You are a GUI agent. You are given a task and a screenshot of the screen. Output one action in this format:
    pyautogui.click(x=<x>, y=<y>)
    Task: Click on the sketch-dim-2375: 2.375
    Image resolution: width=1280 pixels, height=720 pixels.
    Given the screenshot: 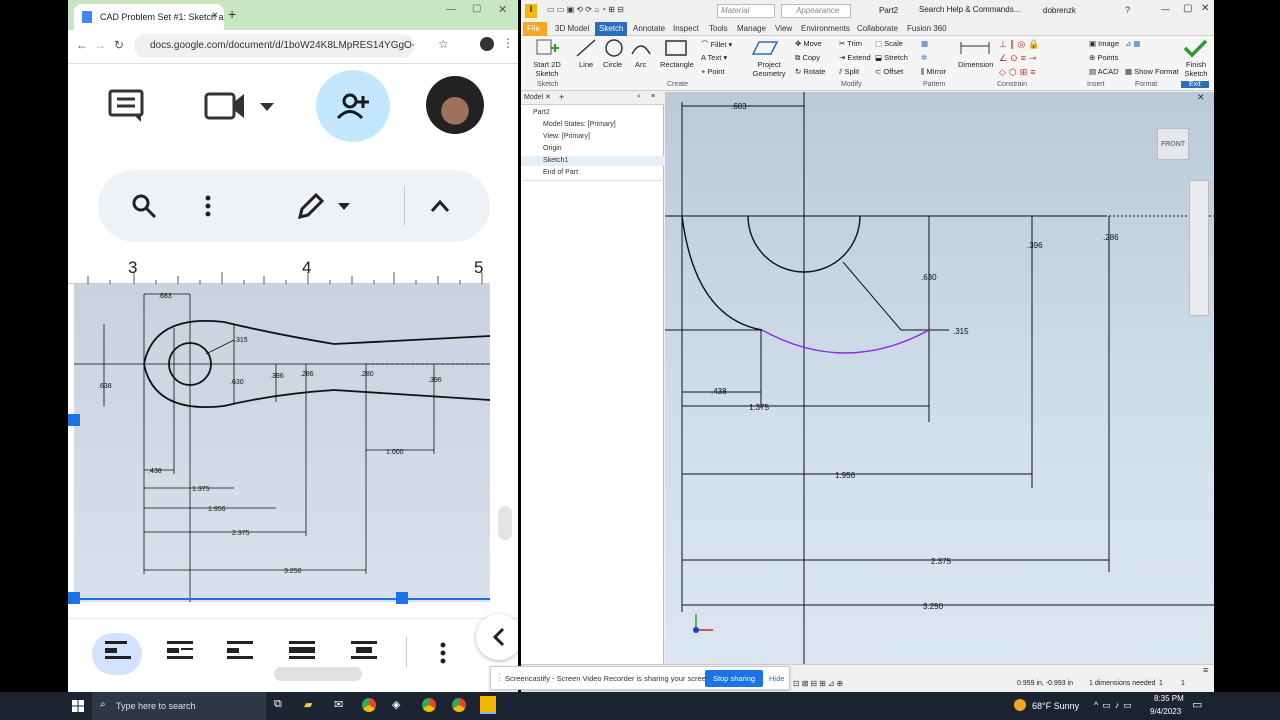 What is the action you would take?
    pyautogui.click(x=941, y=561)
    